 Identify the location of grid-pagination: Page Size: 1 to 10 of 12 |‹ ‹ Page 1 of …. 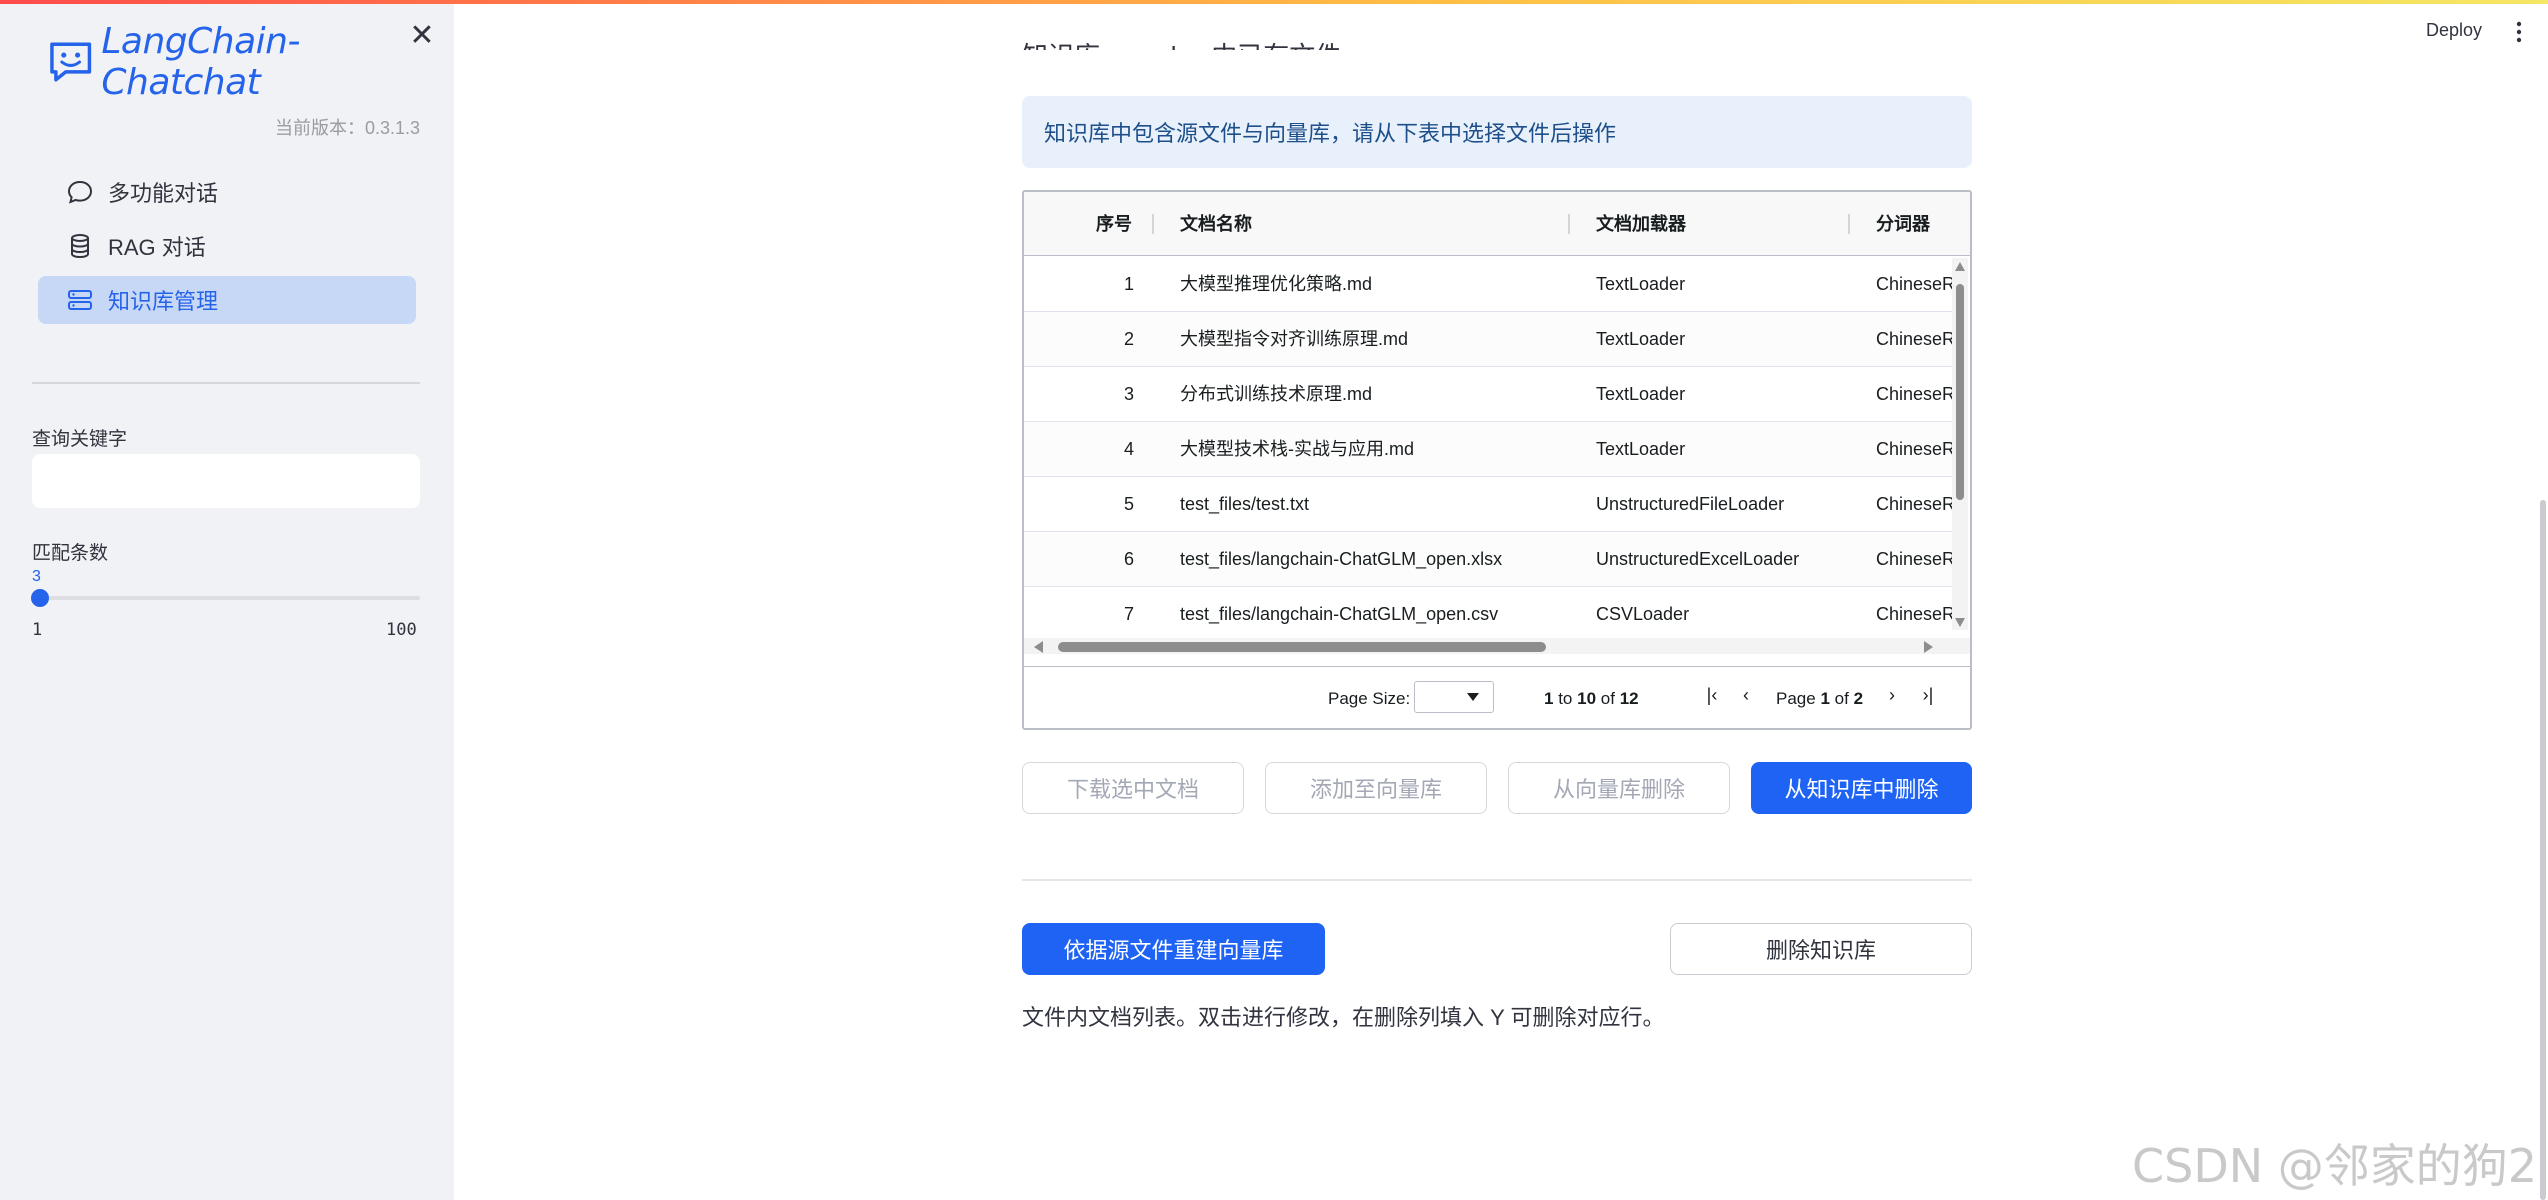
(1497, 697).